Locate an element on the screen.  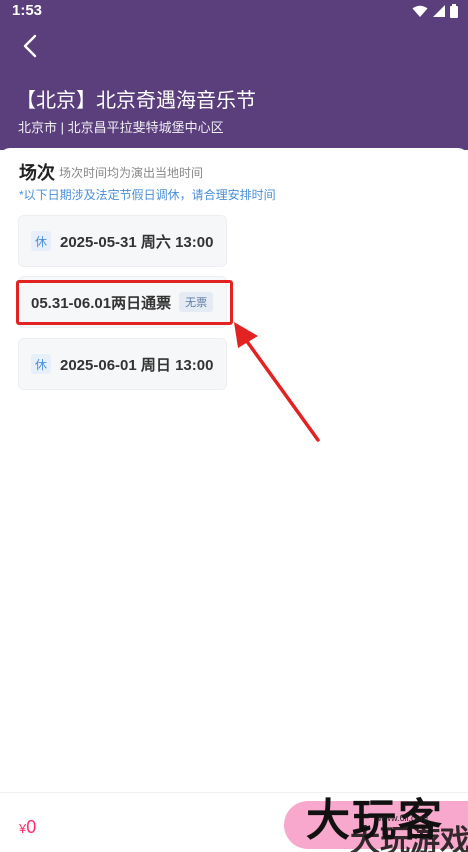
status-time: 1:53 is located at coordinates (27, 10).